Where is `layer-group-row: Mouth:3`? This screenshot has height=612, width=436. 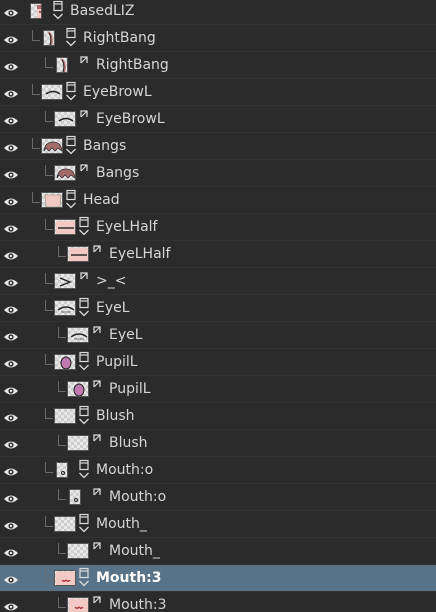 layer-group-row: Mouth:3 is located at coordinates (218, 578).